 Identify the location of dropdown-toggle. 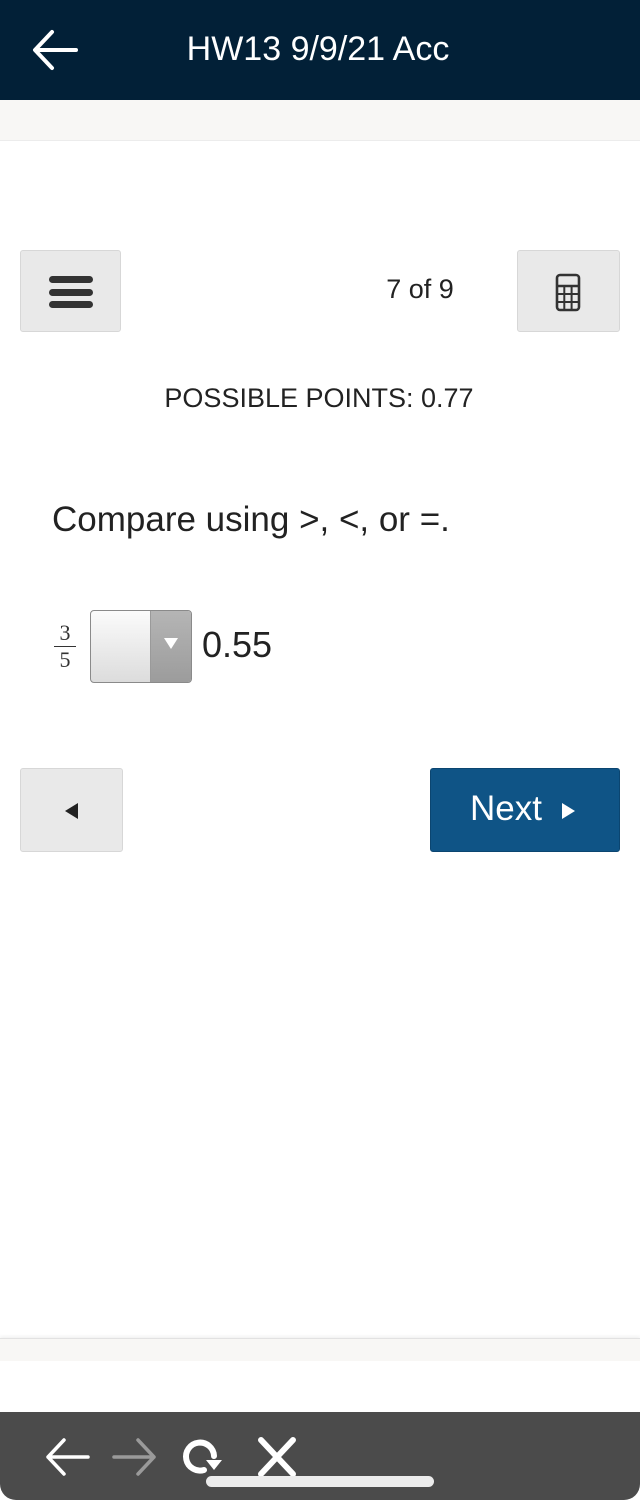
(170, 646).